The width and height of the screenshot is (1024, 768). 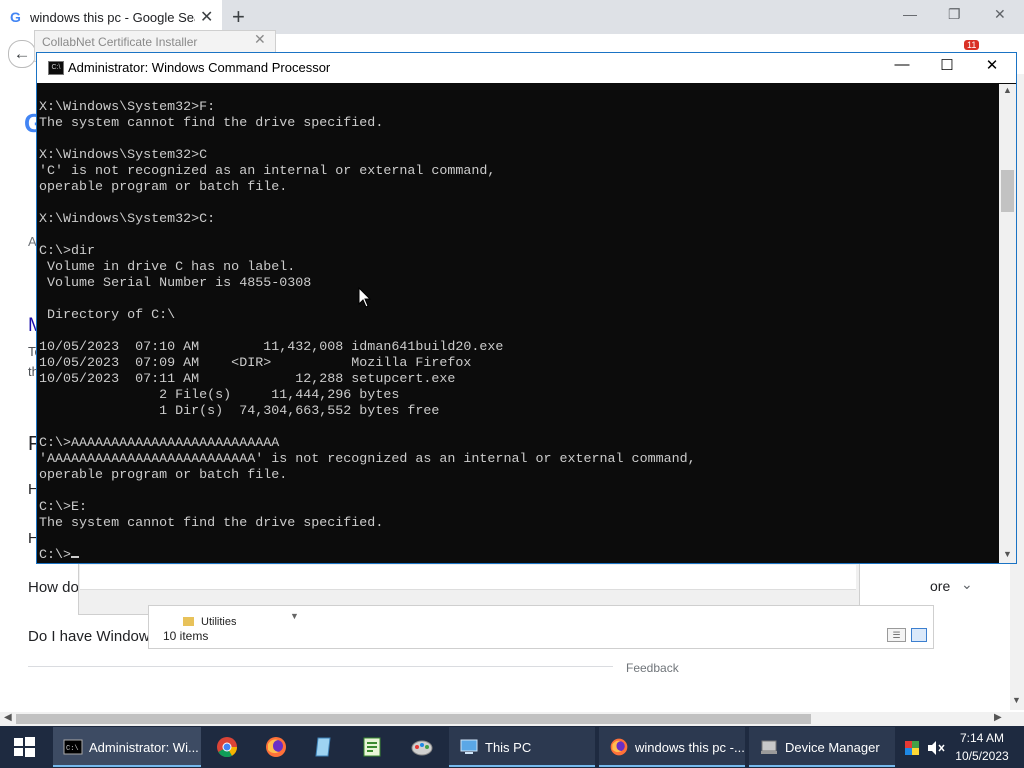 I want to click on collabnet-close-button: ✕, so click(x=260, y=39).